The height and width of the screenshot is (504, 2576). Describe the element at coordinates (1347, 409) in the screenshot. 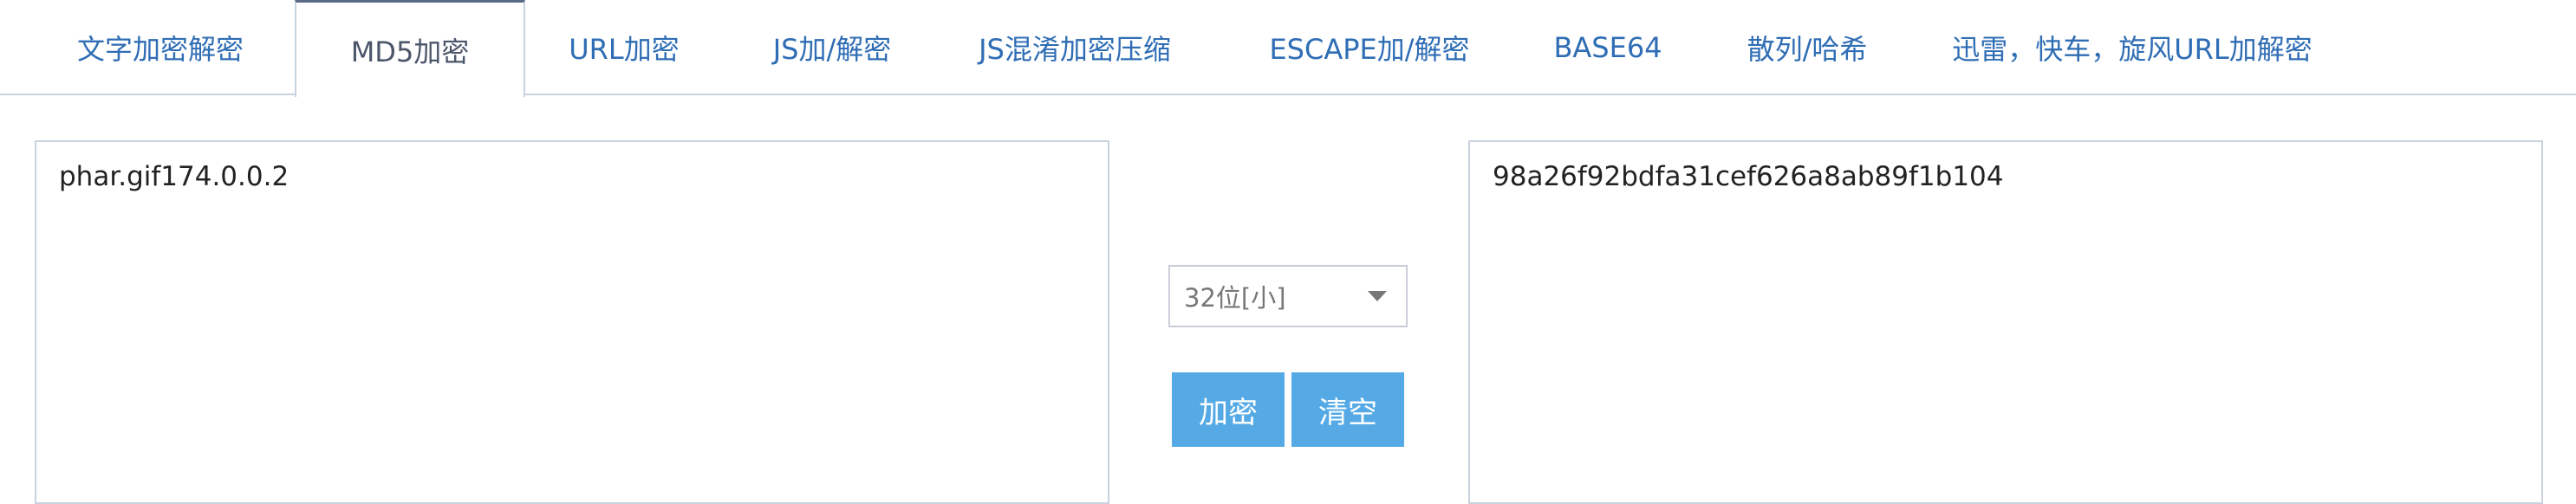

I see `clear-button: 清空` at that location.